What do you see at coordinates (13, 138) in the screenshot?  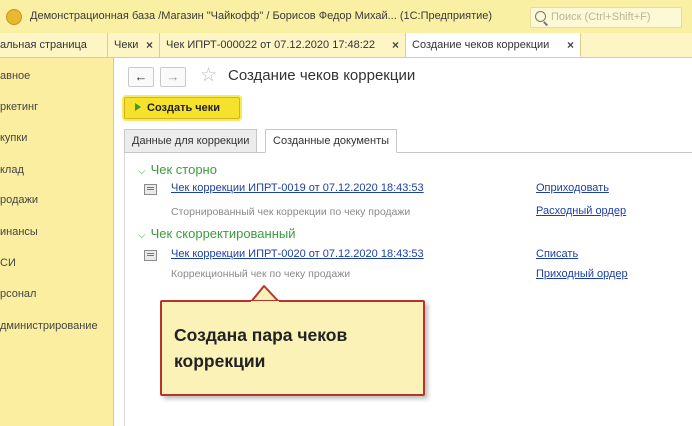 I see `sidebar-item-purchases: купки` at bounding box center [13, 138].